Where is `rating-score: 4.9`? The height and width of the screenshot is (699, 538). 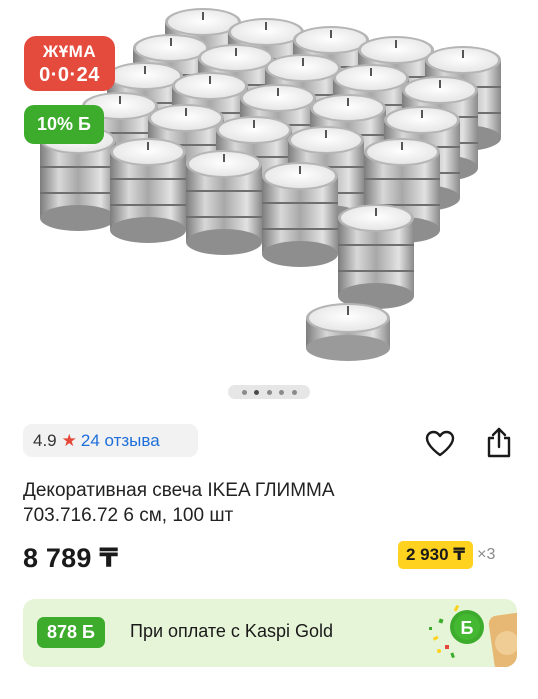 rating-score: 4.9 is located at coordinates (45, 440).